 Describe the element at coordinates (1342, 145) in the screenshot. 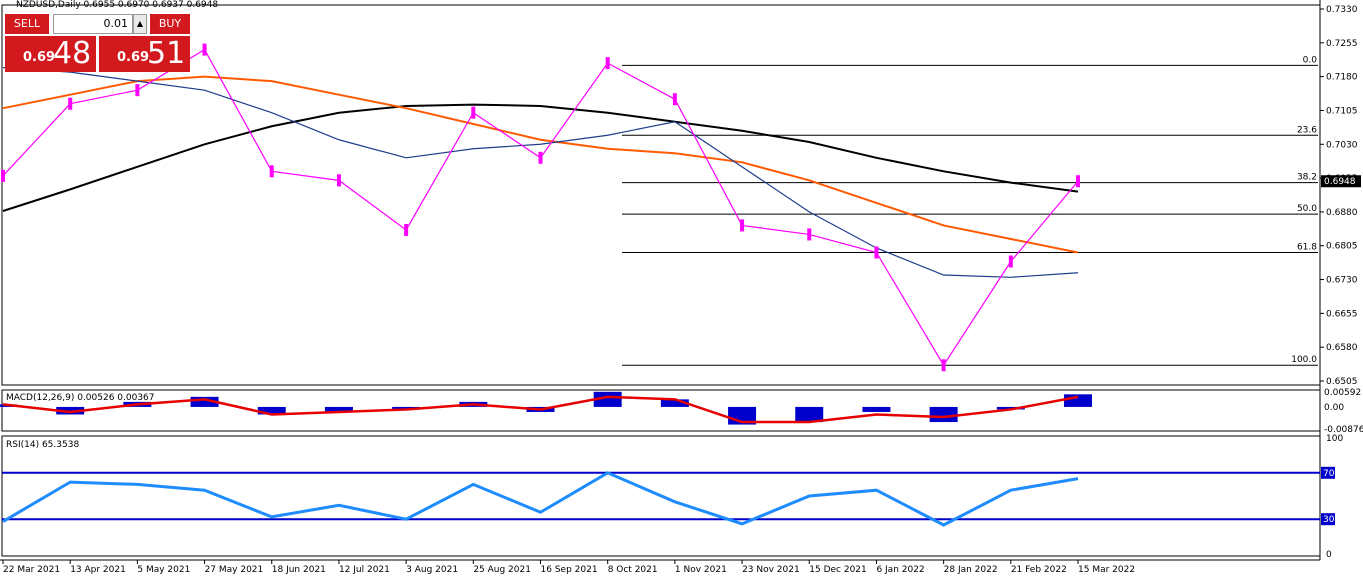

I see `price-tick-label: 0.7030` at that location.